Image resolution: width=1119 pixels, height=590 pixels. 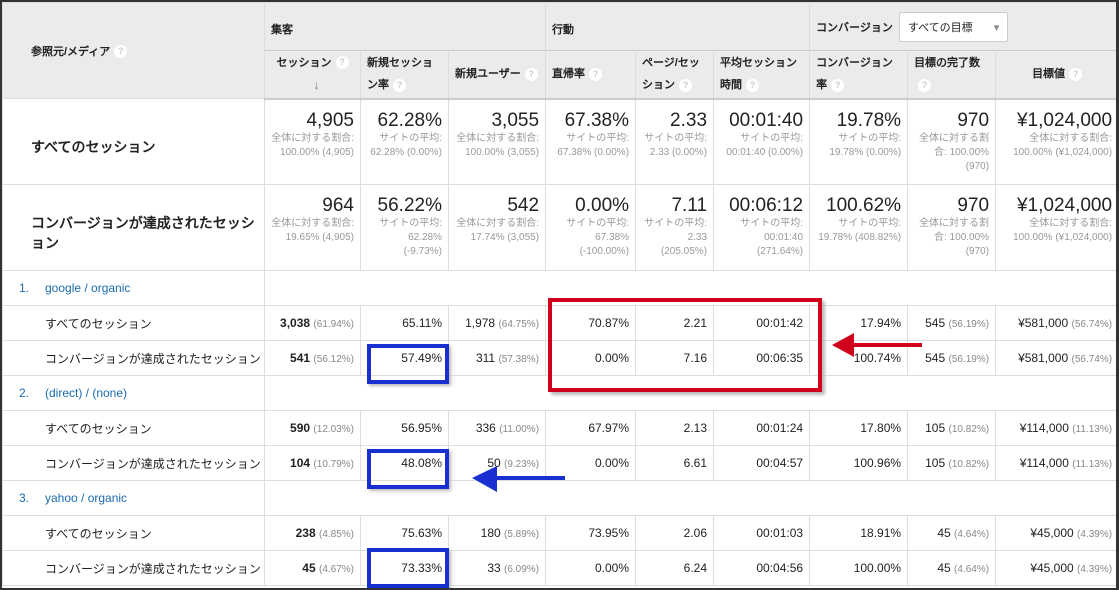 I want to click on row-number: 3., so click(x=24, y=498).